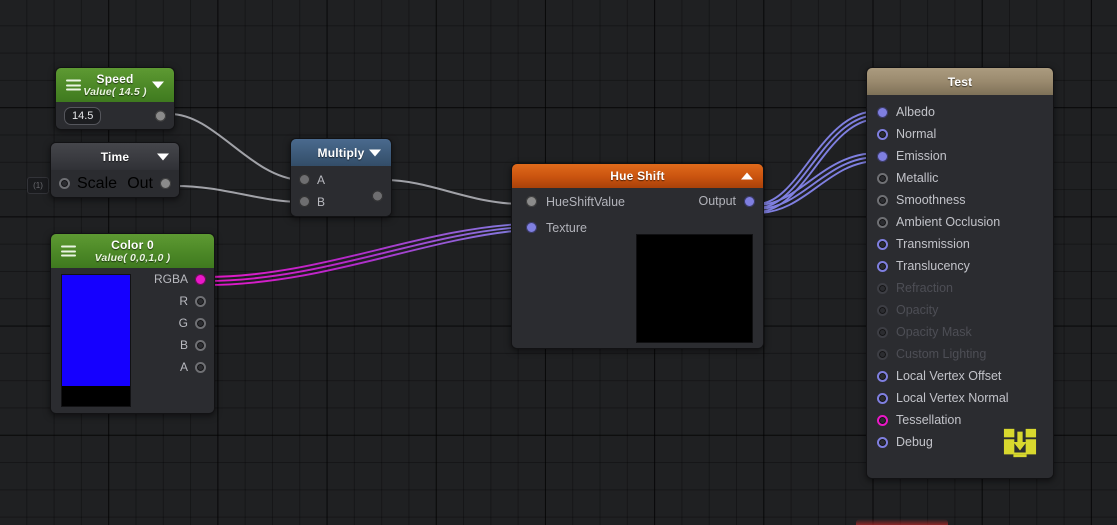 This screenshot has height=525, width=1117. I want to click on node-speed-header: Speed Value( 14.5 ), so click(115, 85).